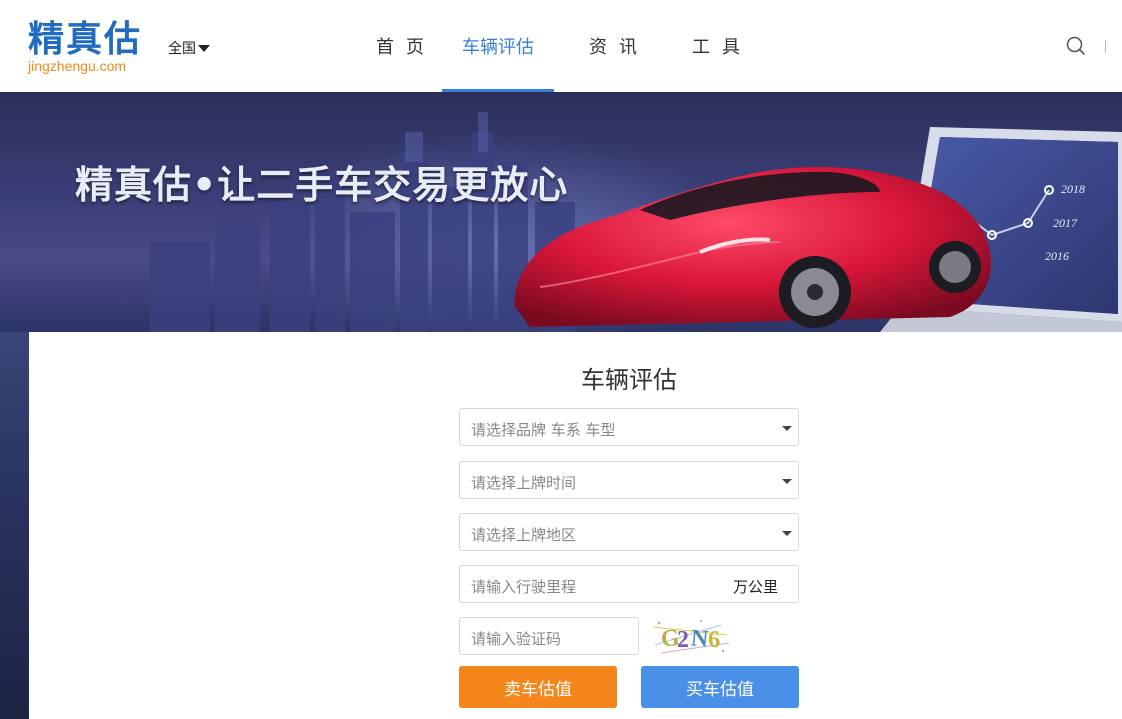  I want to click on registration-date-placeholder: 请选择上牌时间, so click(524, 483).